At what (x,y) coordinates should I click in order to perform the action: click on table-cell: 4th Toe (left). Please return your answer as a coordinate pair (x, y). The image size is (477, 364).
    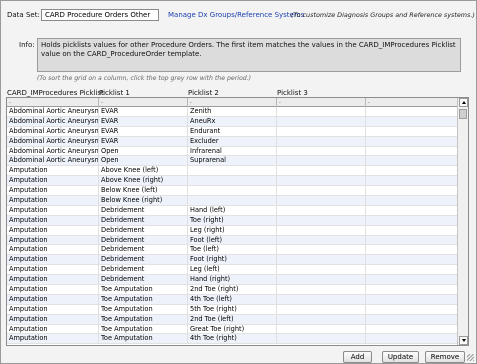
    Looking at the image, I should click on (232, 299).